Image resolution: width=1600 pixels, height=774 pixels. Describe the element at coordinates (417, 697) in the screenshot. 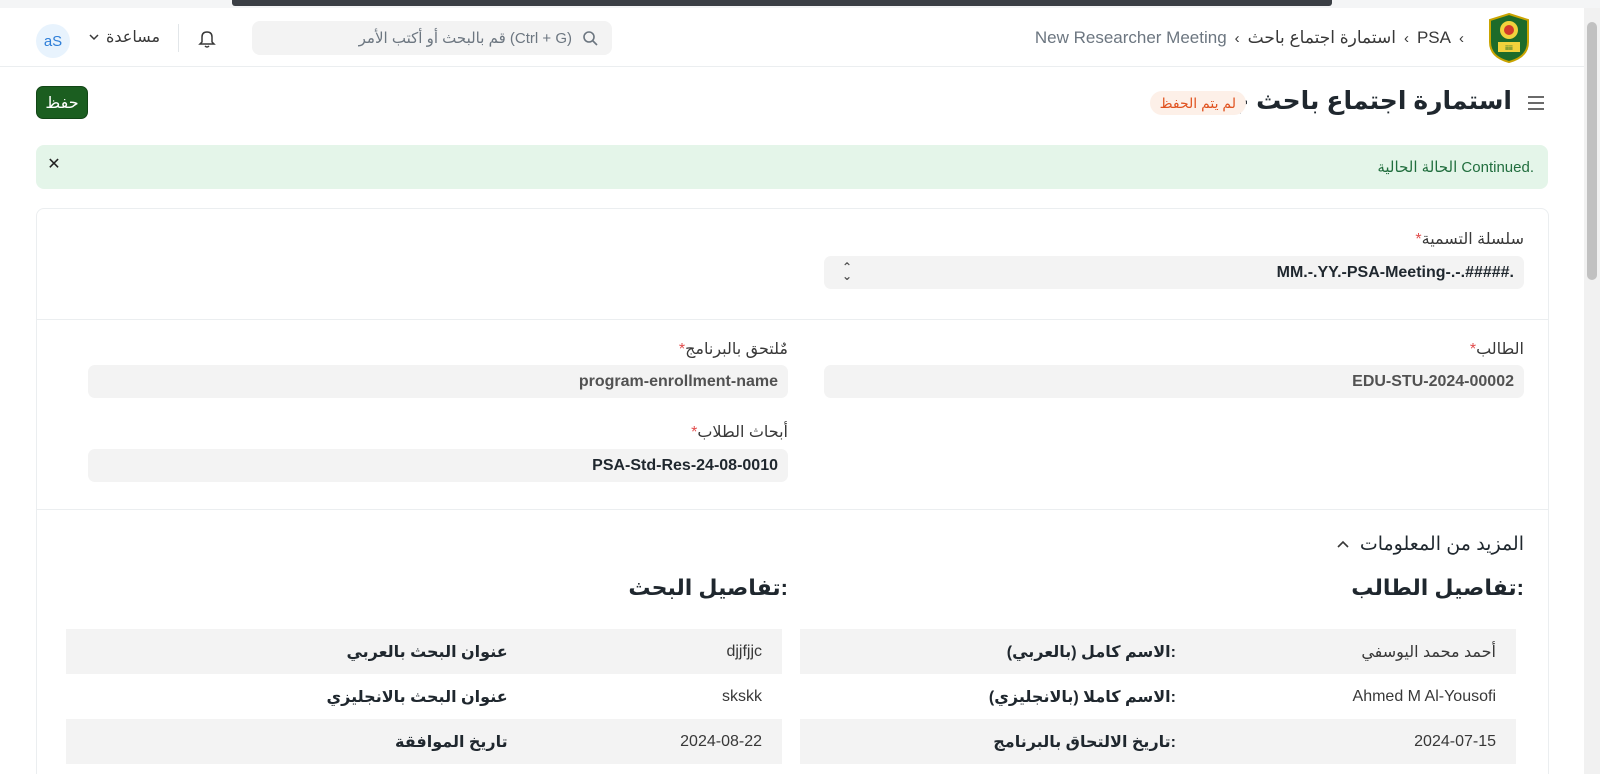

I see `detail-key: عنوان البحث بالانجليزي` at that location.